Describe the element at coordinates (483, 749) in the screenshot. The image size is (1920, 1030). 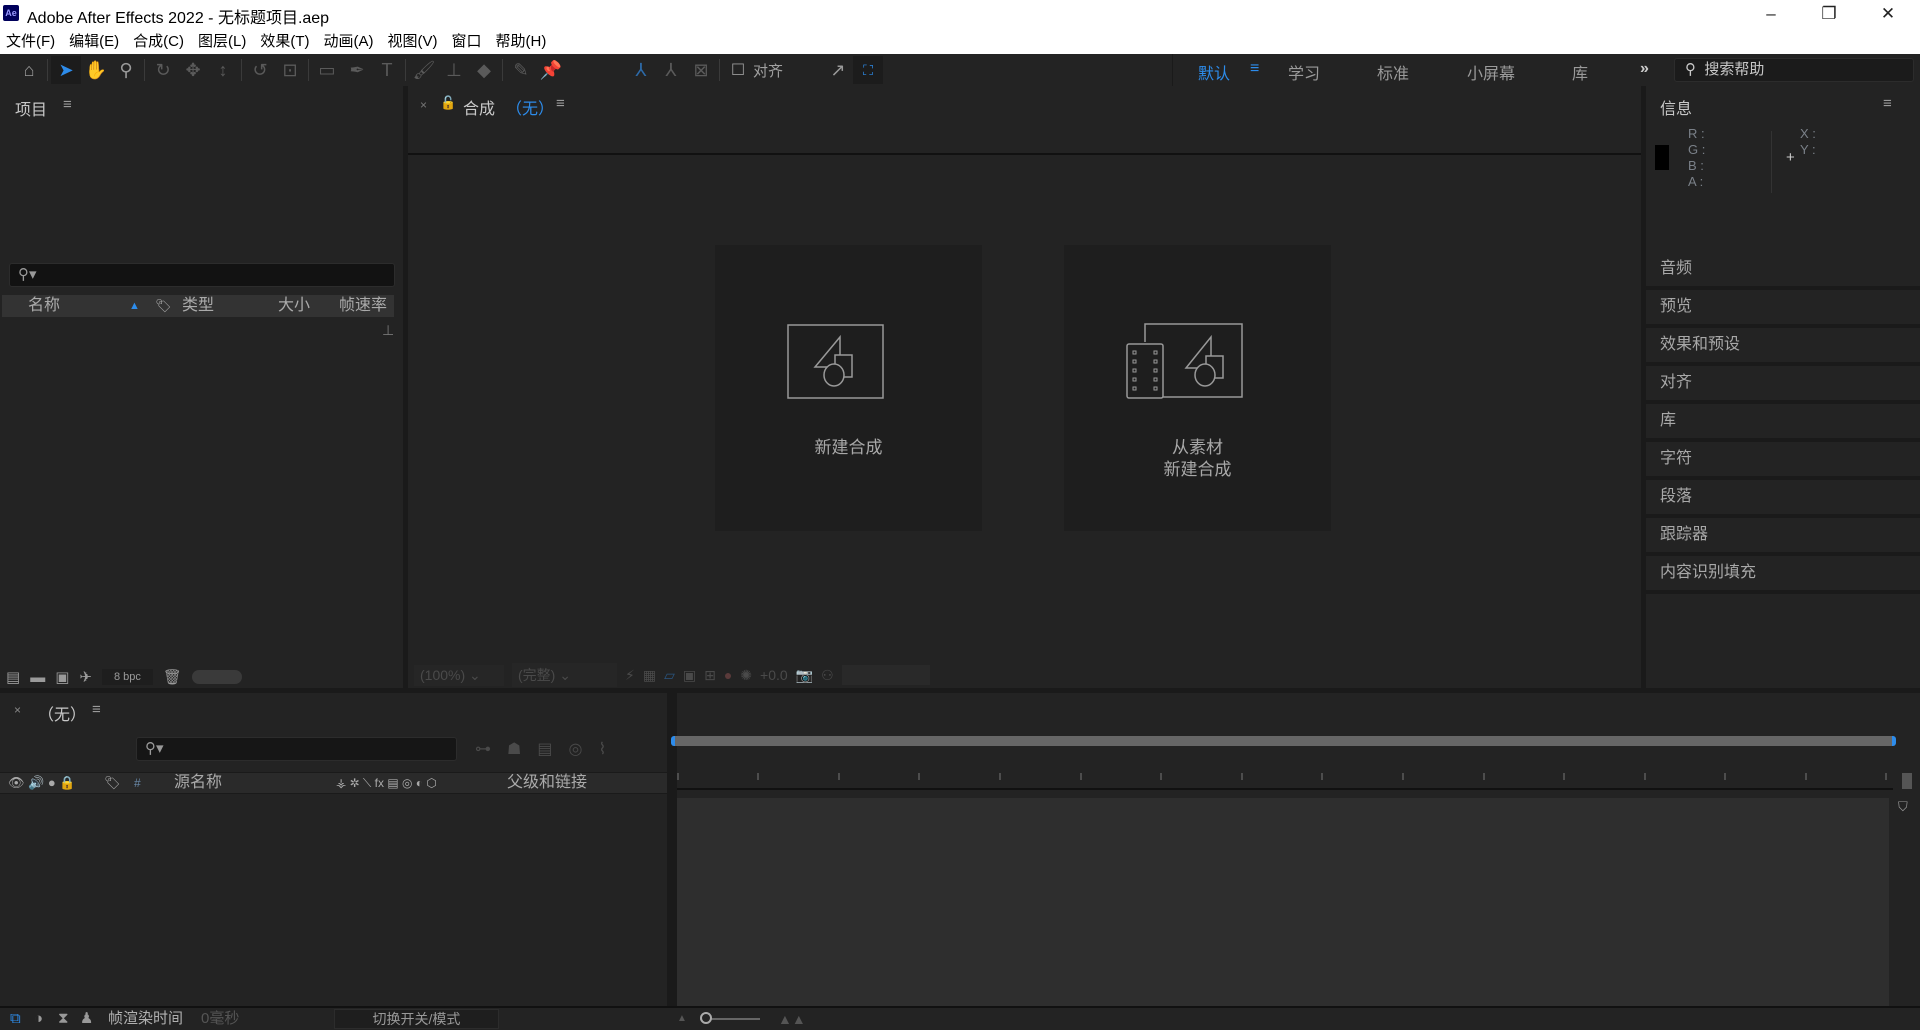
I see `comp-flowchart-icon: ⊶` at that location.